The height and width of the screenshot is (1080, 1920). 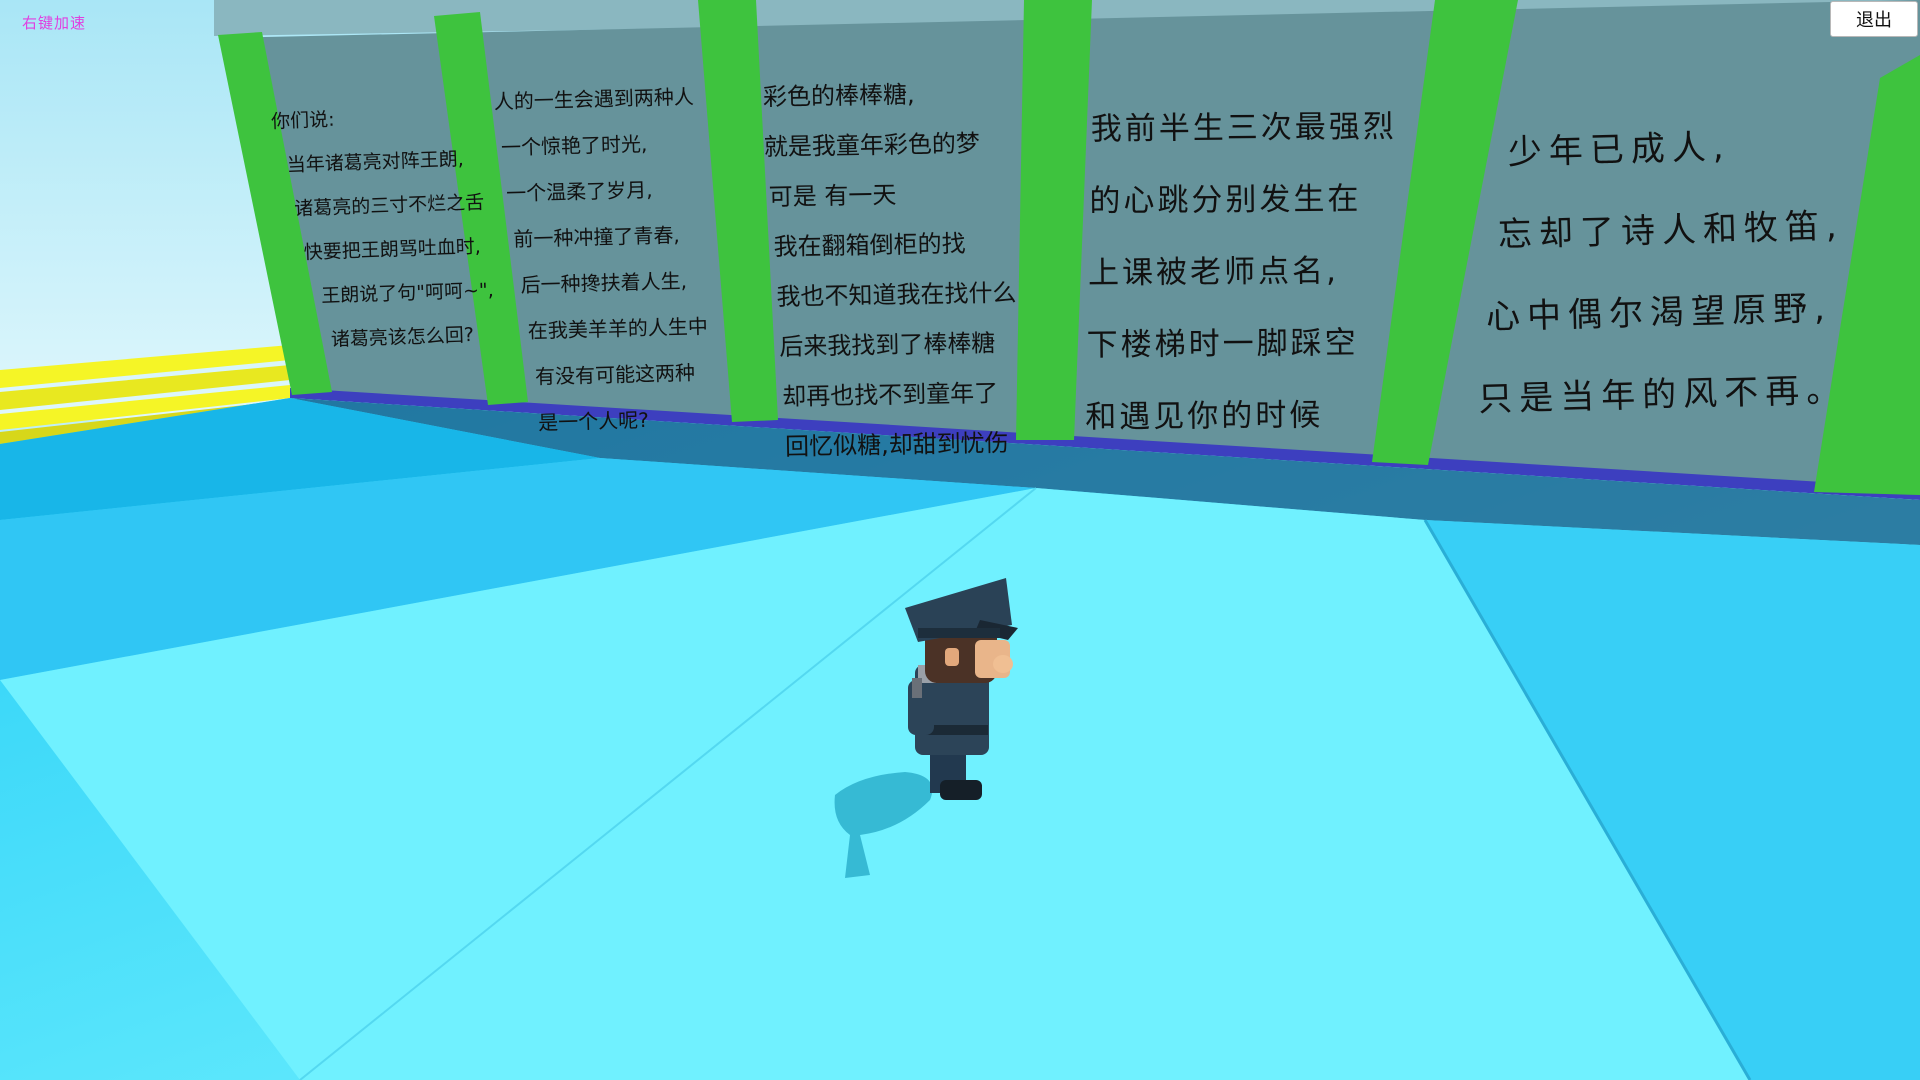 I want to click on exit-button: 退出, so click(x=1874, y=19).